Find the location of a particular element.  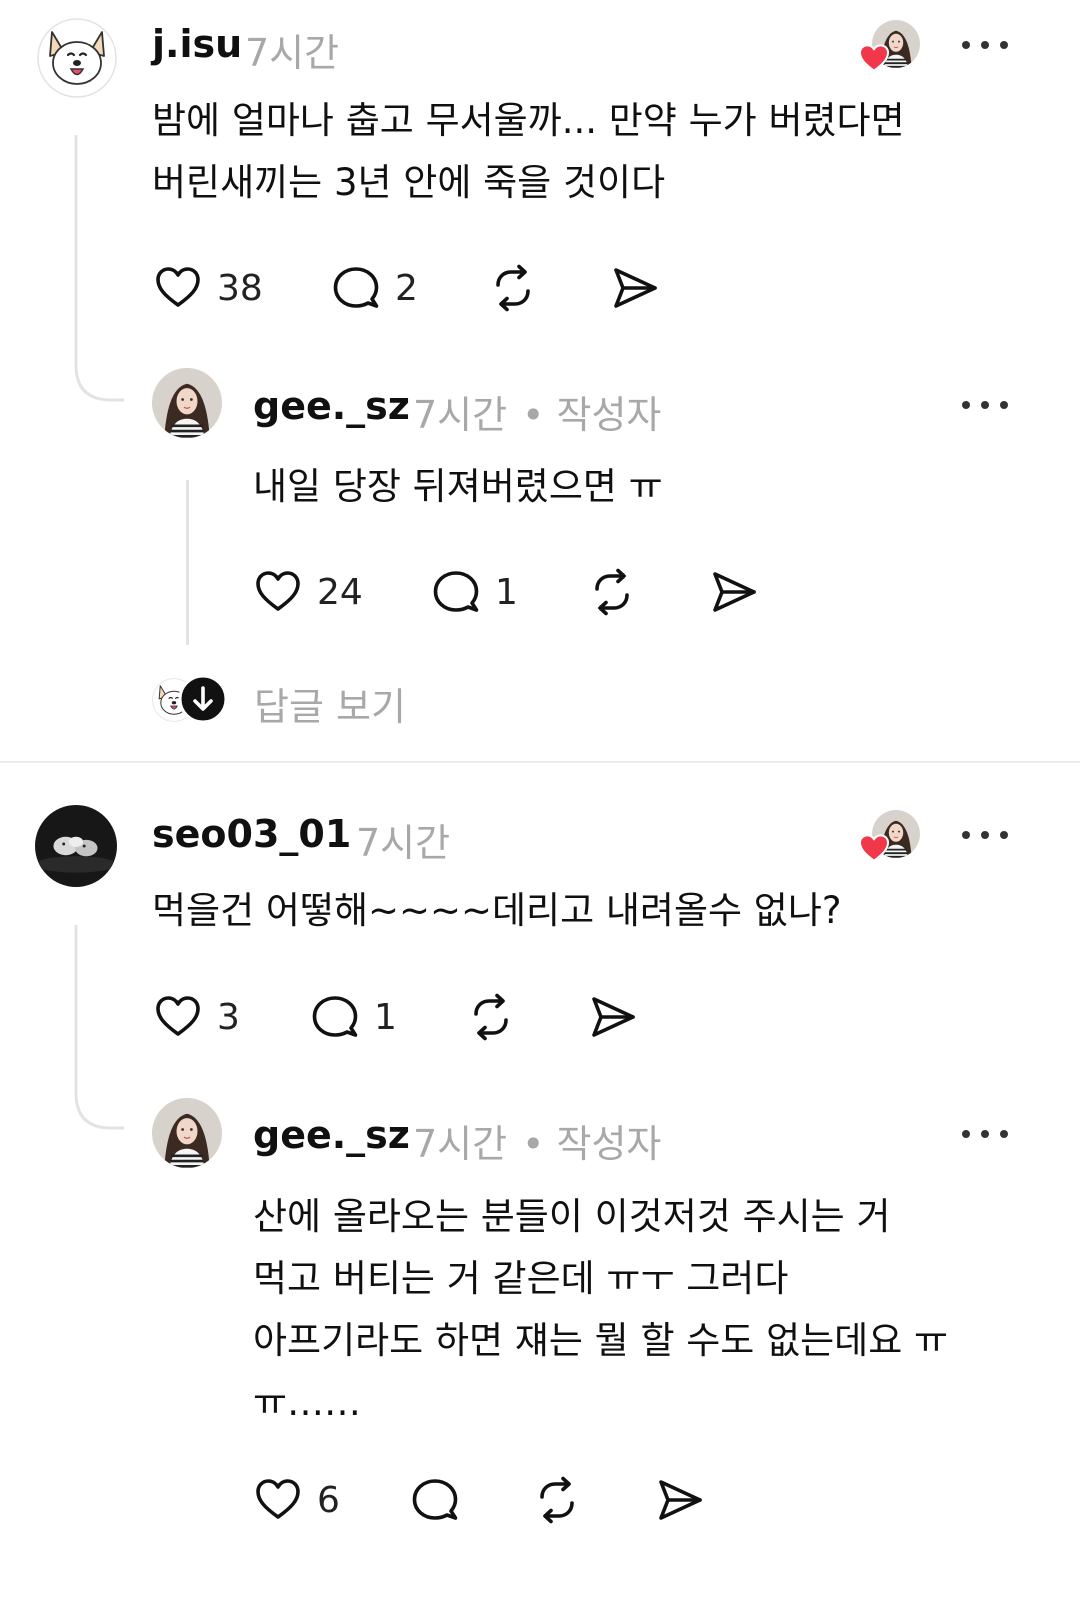

divider is located at coordinates (540, 762).